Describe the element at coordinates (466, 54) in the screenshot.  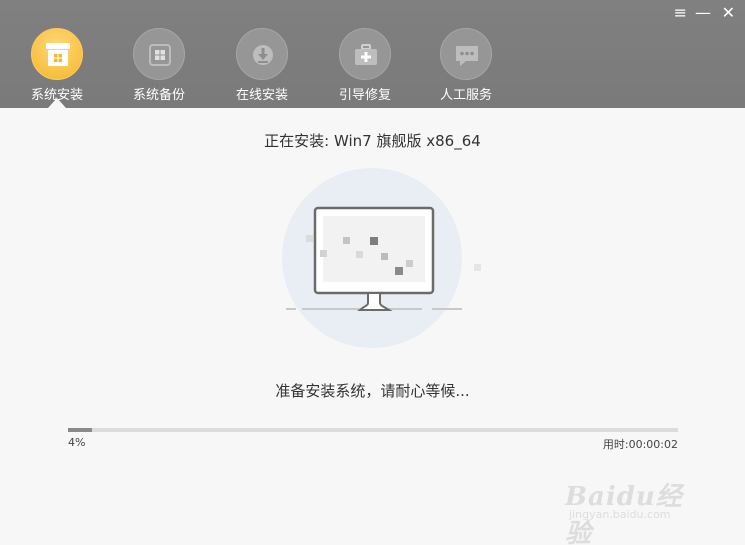
I see `chat-icon` at that location.